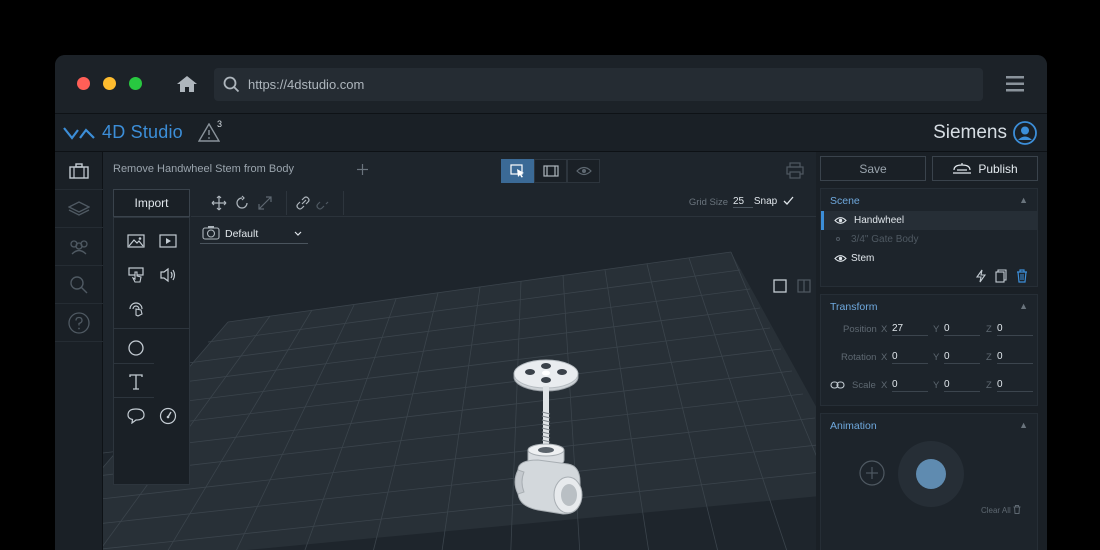 Image resolution: width=1100 pixels, height=550 pixels. I want to click on browser-chrome: https://4dstudio.com, so click(551, 84).